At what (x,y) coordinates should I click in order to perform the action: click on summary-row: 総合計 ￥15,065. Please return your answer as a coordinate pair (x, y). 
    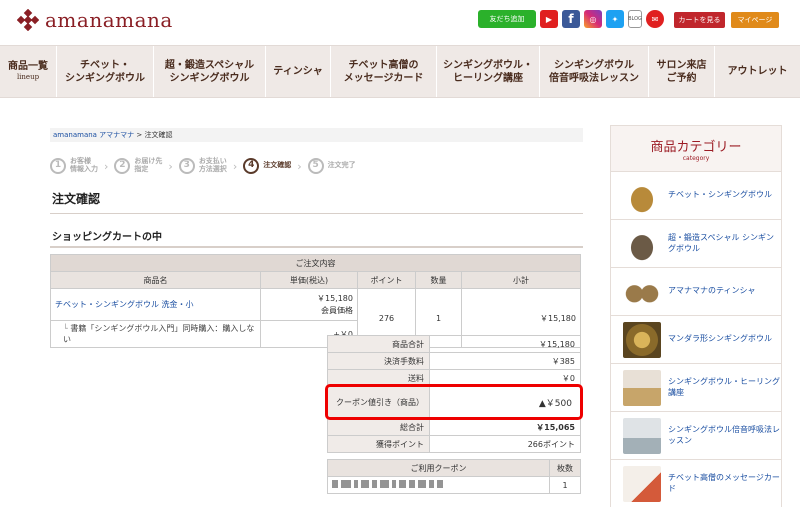
    Looking at the image, I should click on (454, 427).